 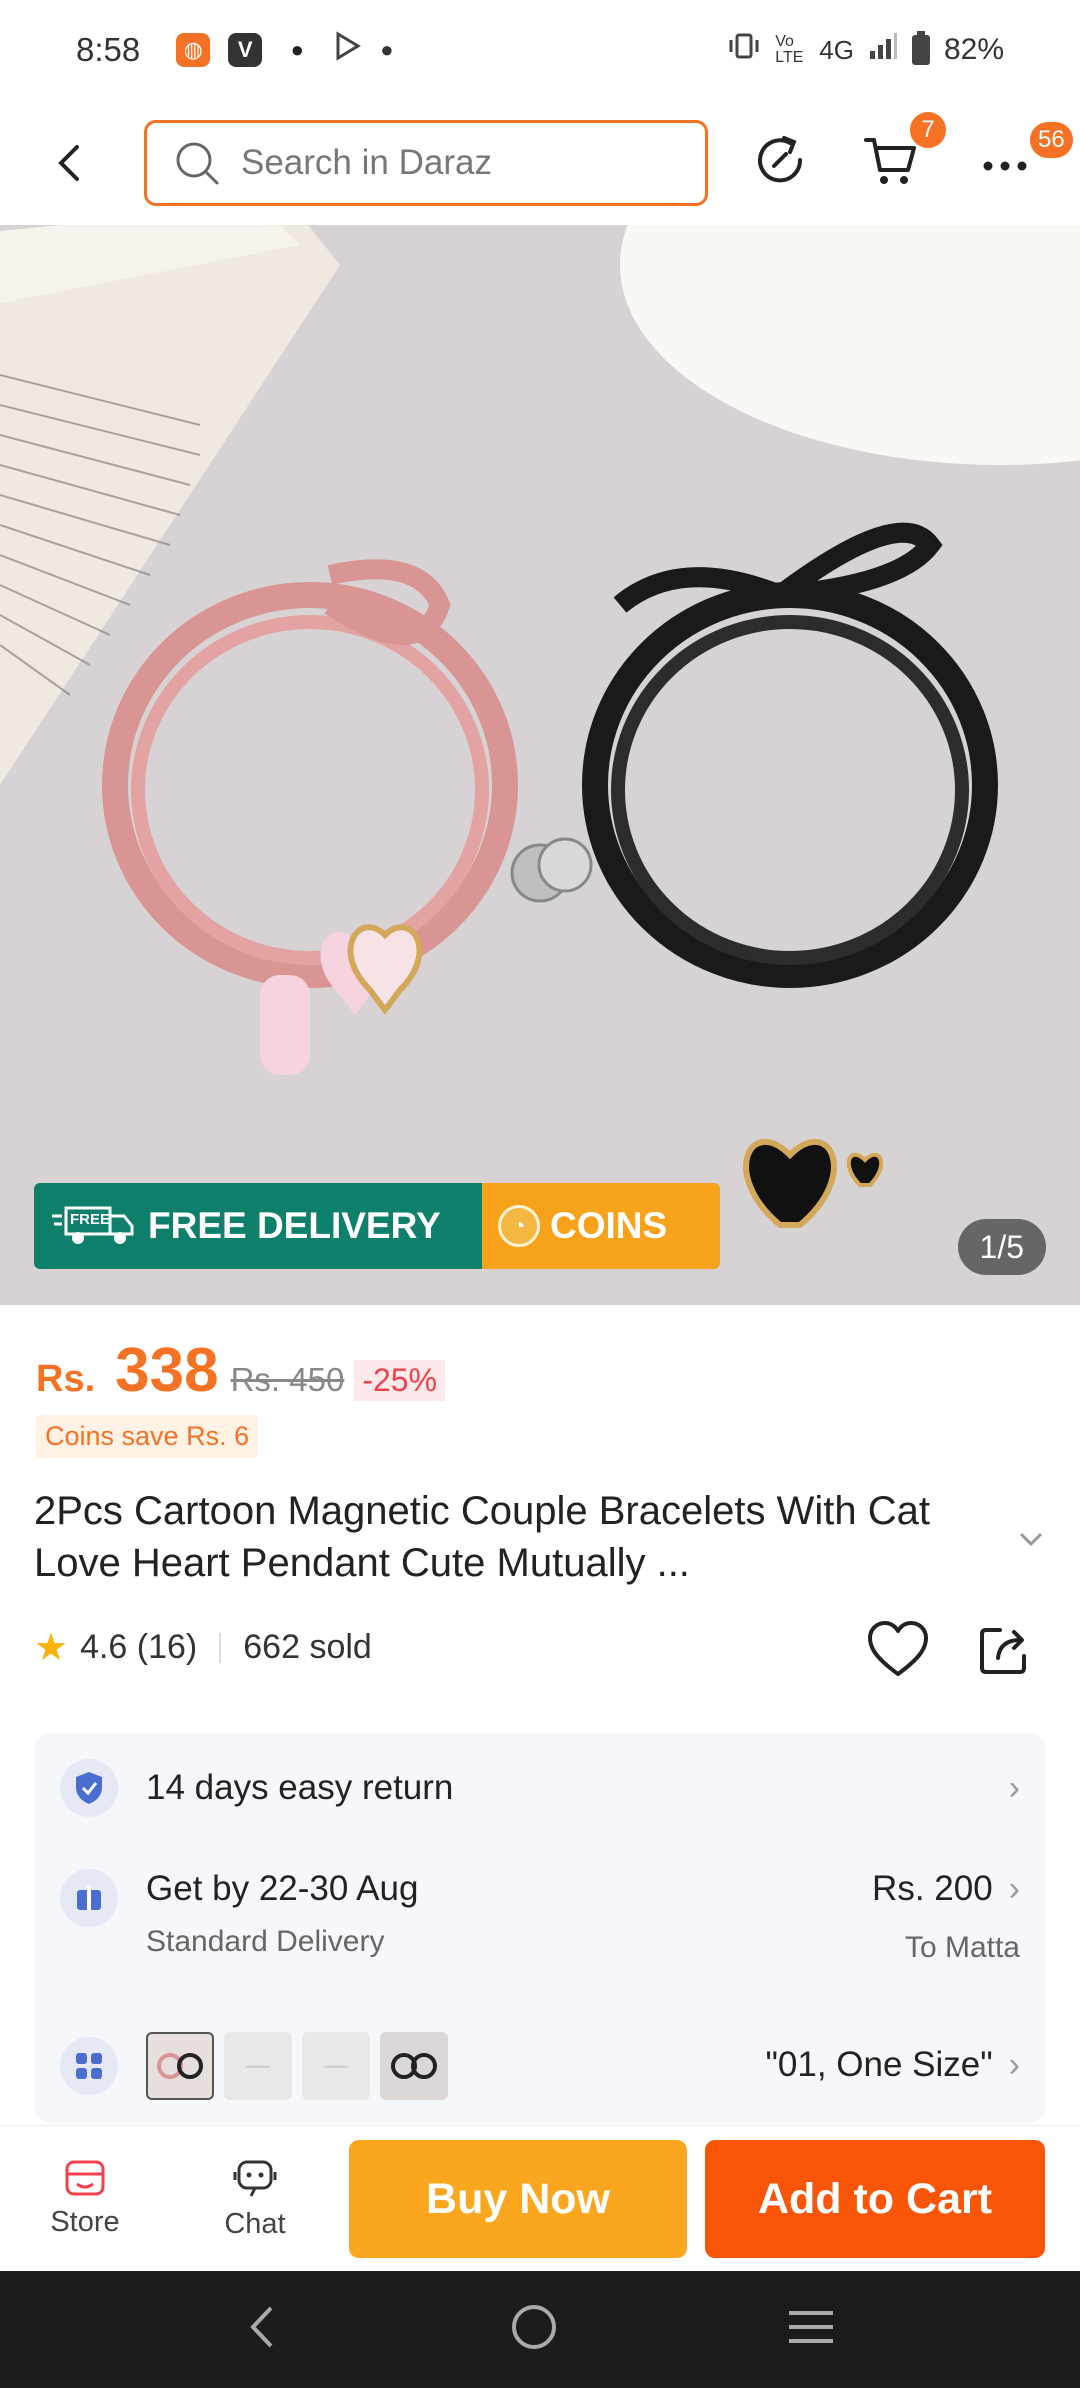 I want to click on coins-section: ◔ COINS, so click(x=601, y=1226).